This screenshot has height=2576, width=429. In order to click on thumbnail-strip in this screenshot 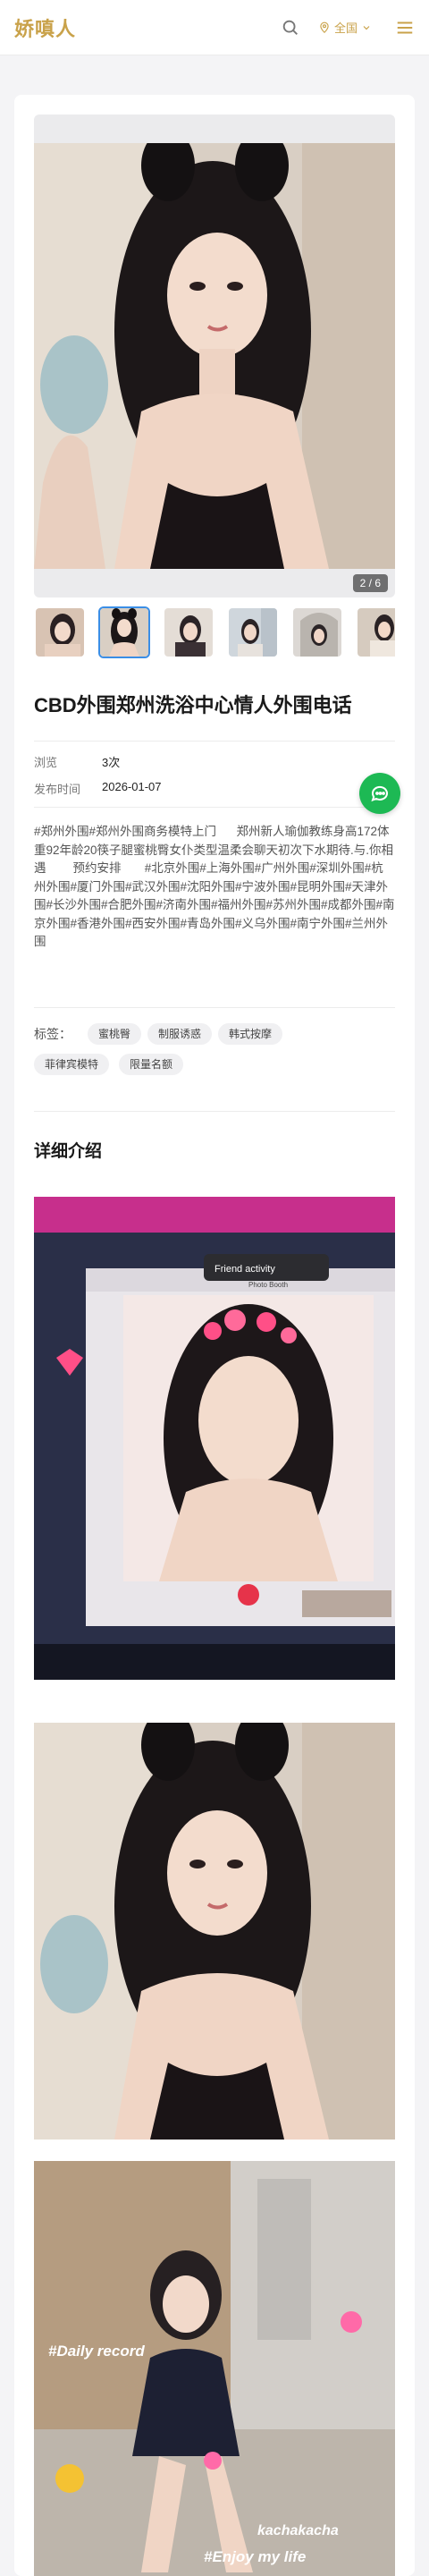, I will do `click(215, 633)`.